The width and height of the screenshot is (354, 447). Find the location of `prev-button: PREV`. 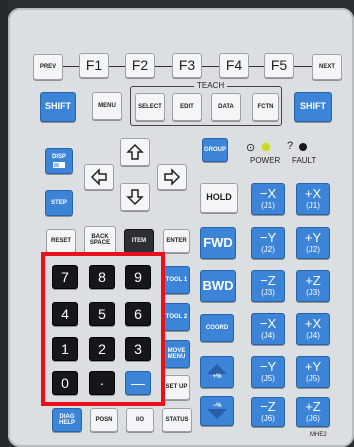

prev-button: PREV is located at coordinates (48, 67).